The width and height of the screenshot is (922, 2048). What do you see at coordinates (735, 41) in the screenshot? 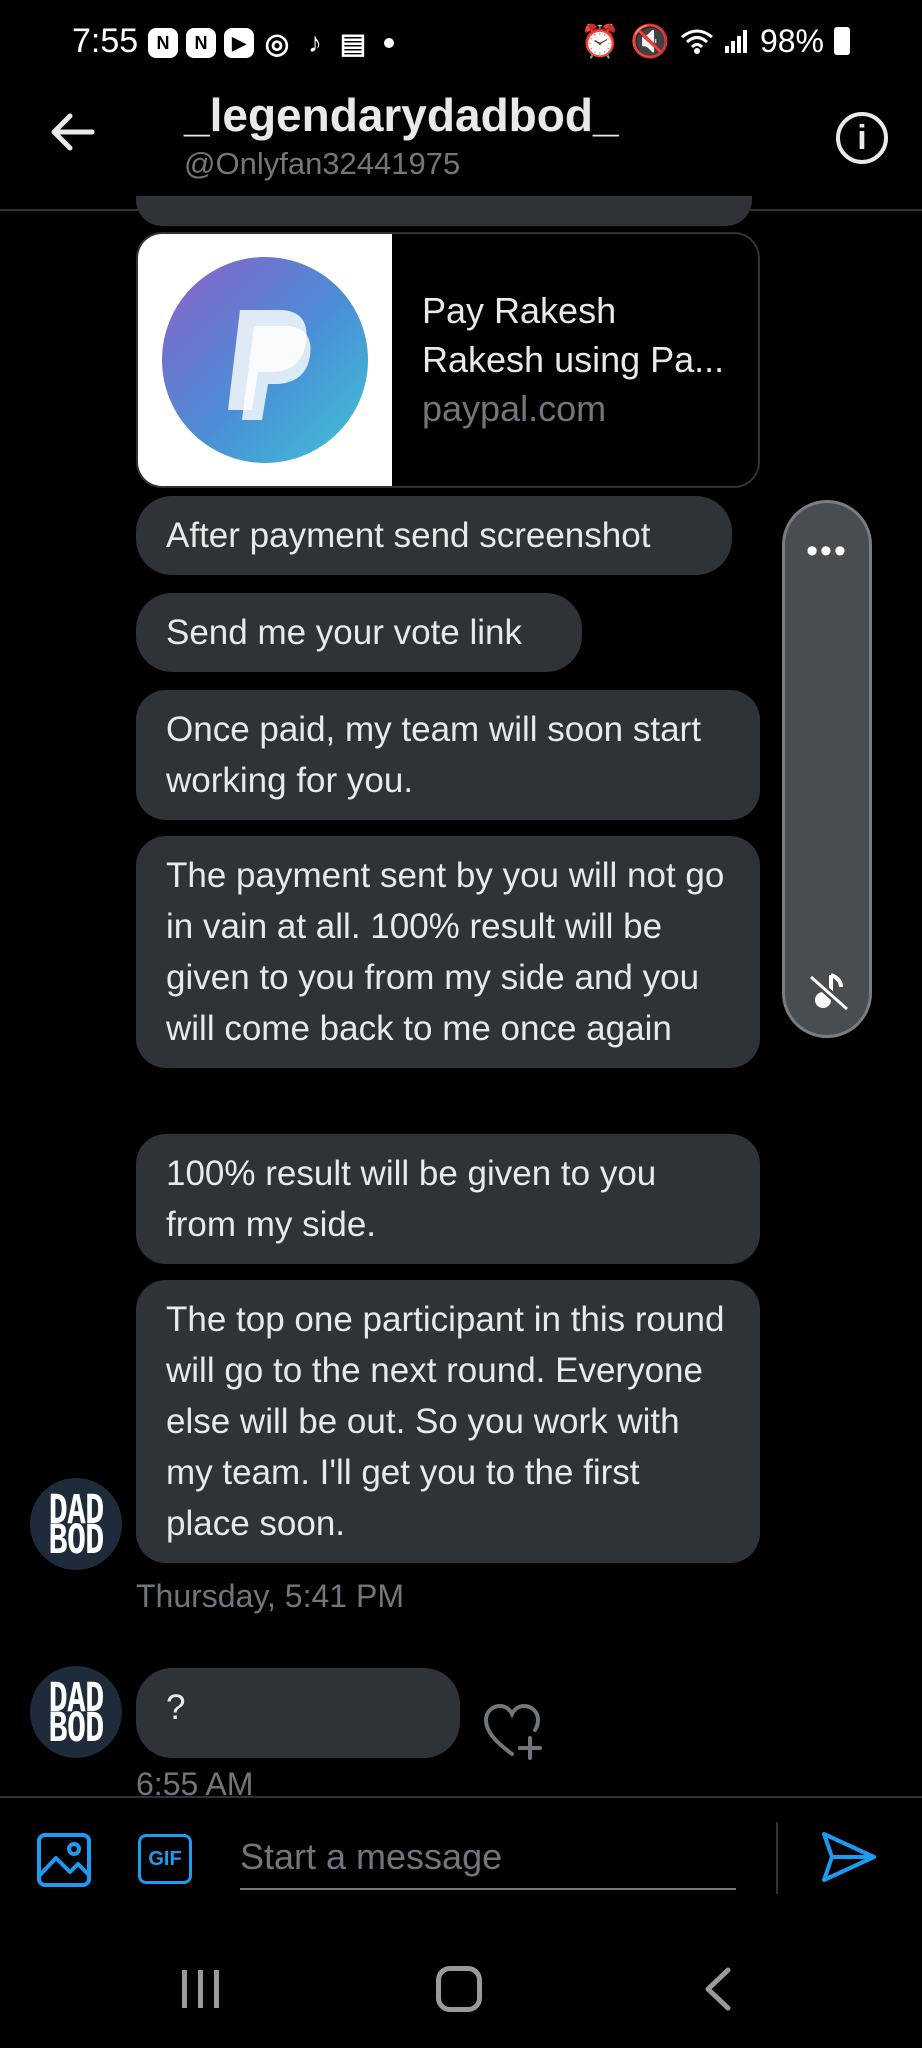
I see `signal-icon` at bounding box center [735, 41].